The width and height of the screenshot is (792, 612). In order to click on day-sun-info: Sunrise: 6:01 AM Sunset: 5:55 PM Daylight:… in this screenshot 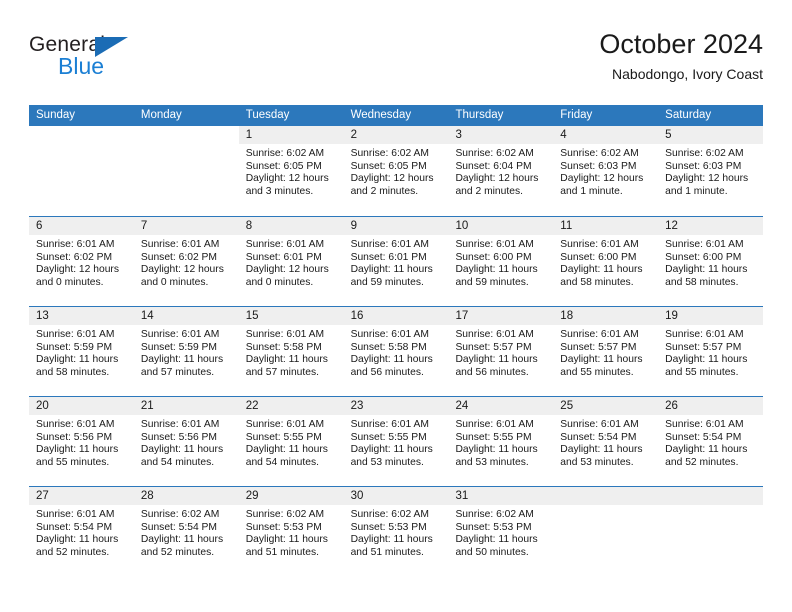, I will do `click(500, 442)`.